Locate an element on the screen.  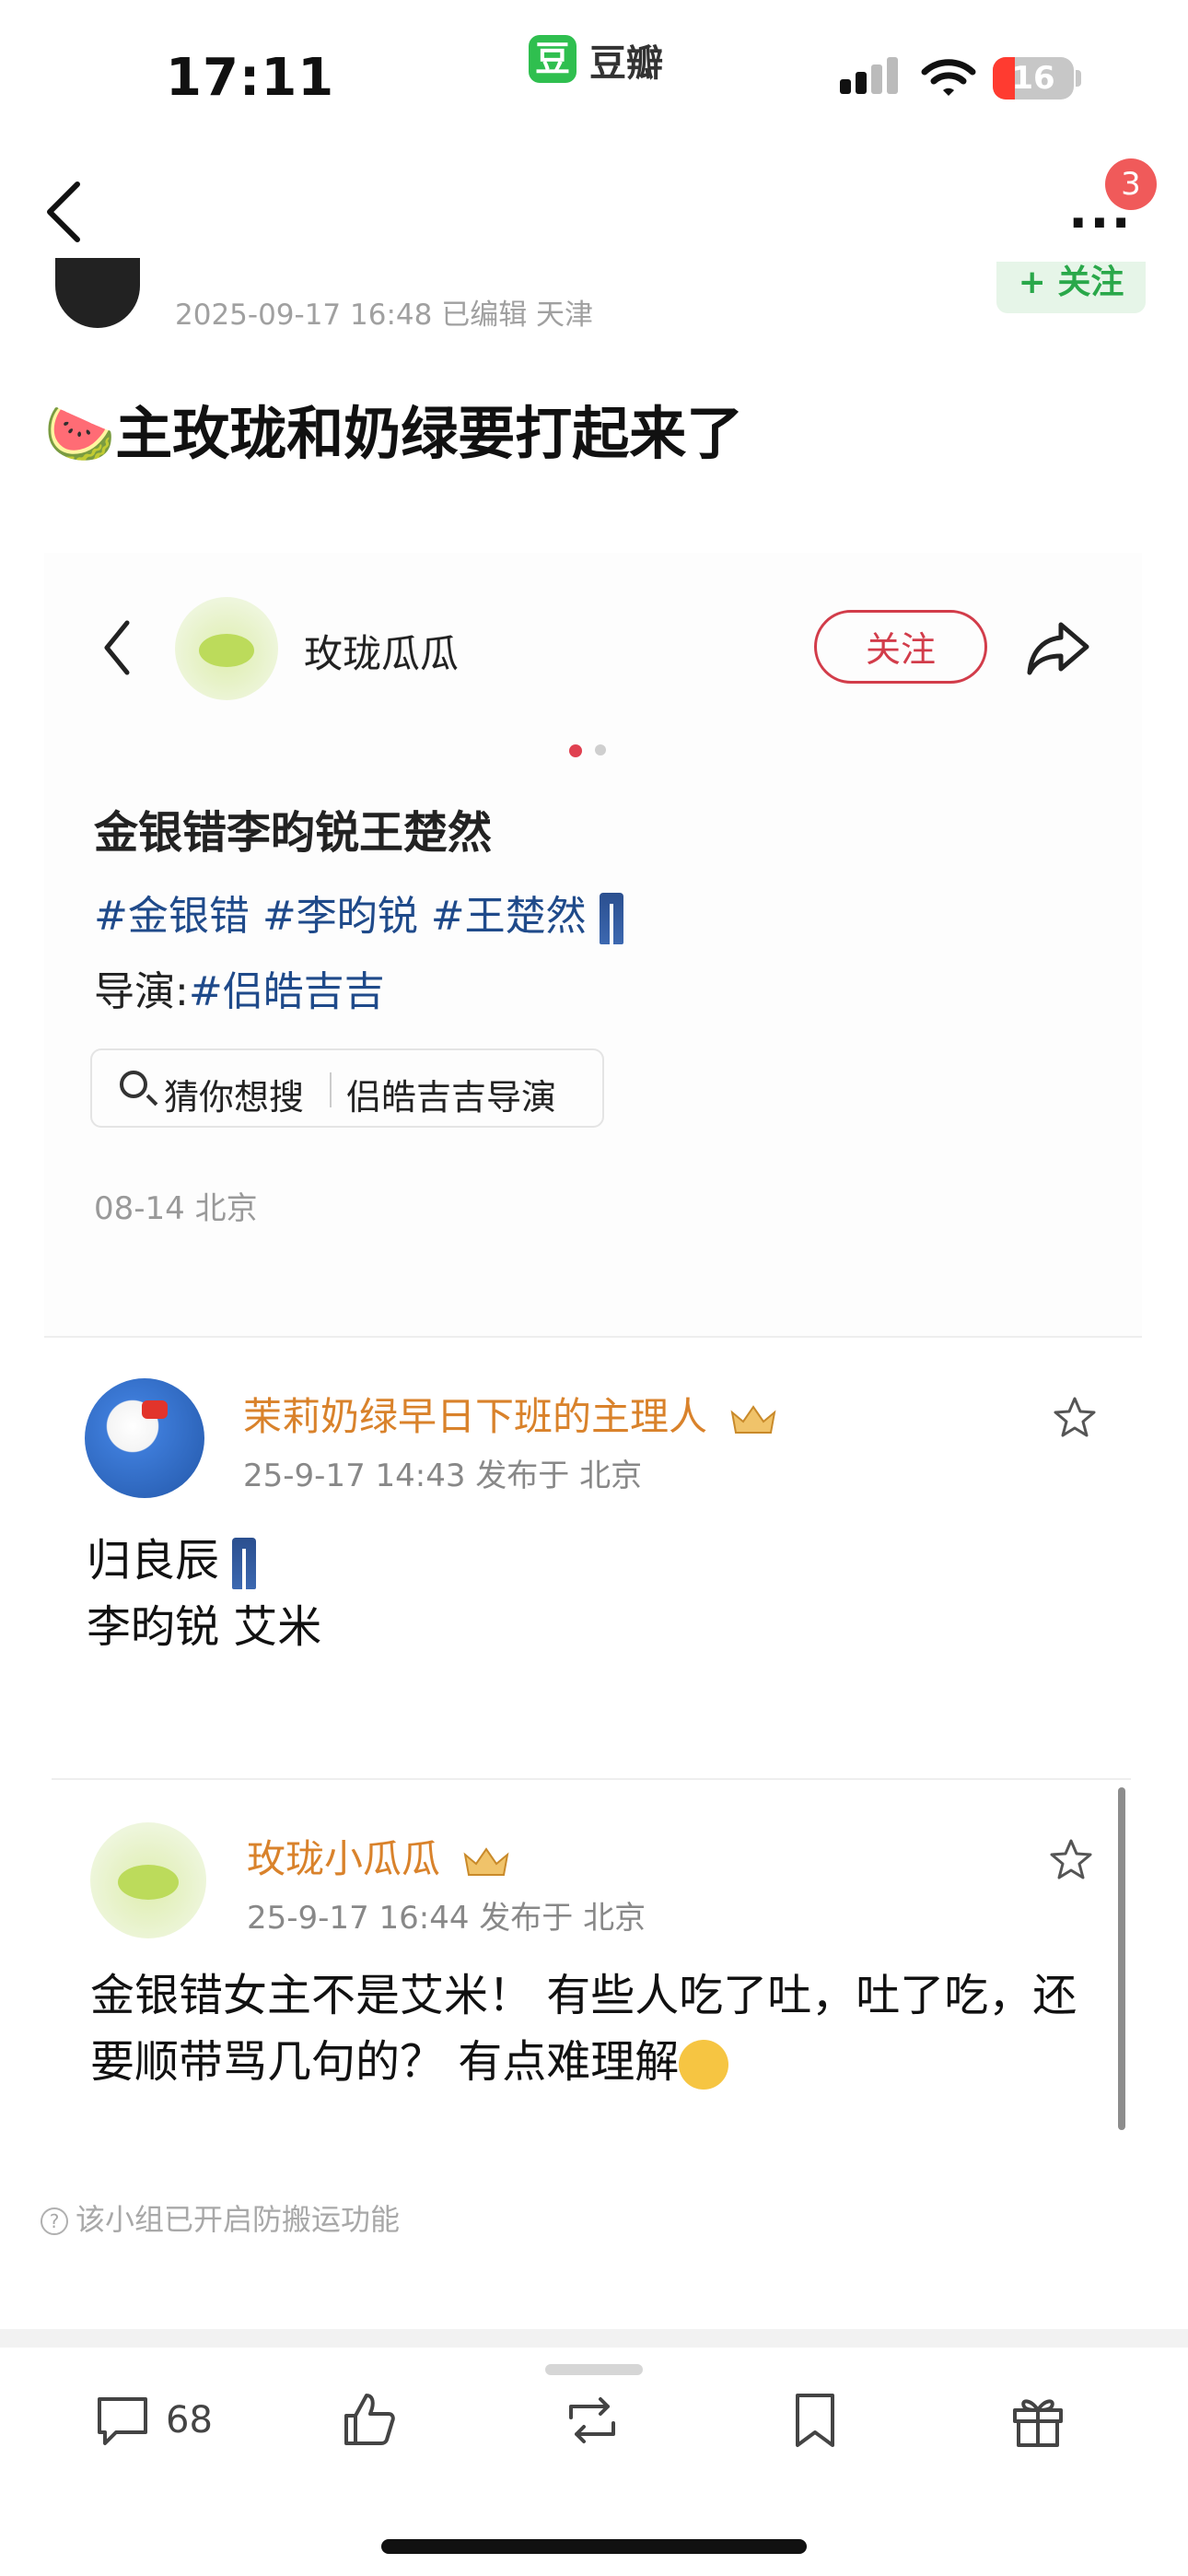
carousel-dot-active is located at coordinates (575, 750).